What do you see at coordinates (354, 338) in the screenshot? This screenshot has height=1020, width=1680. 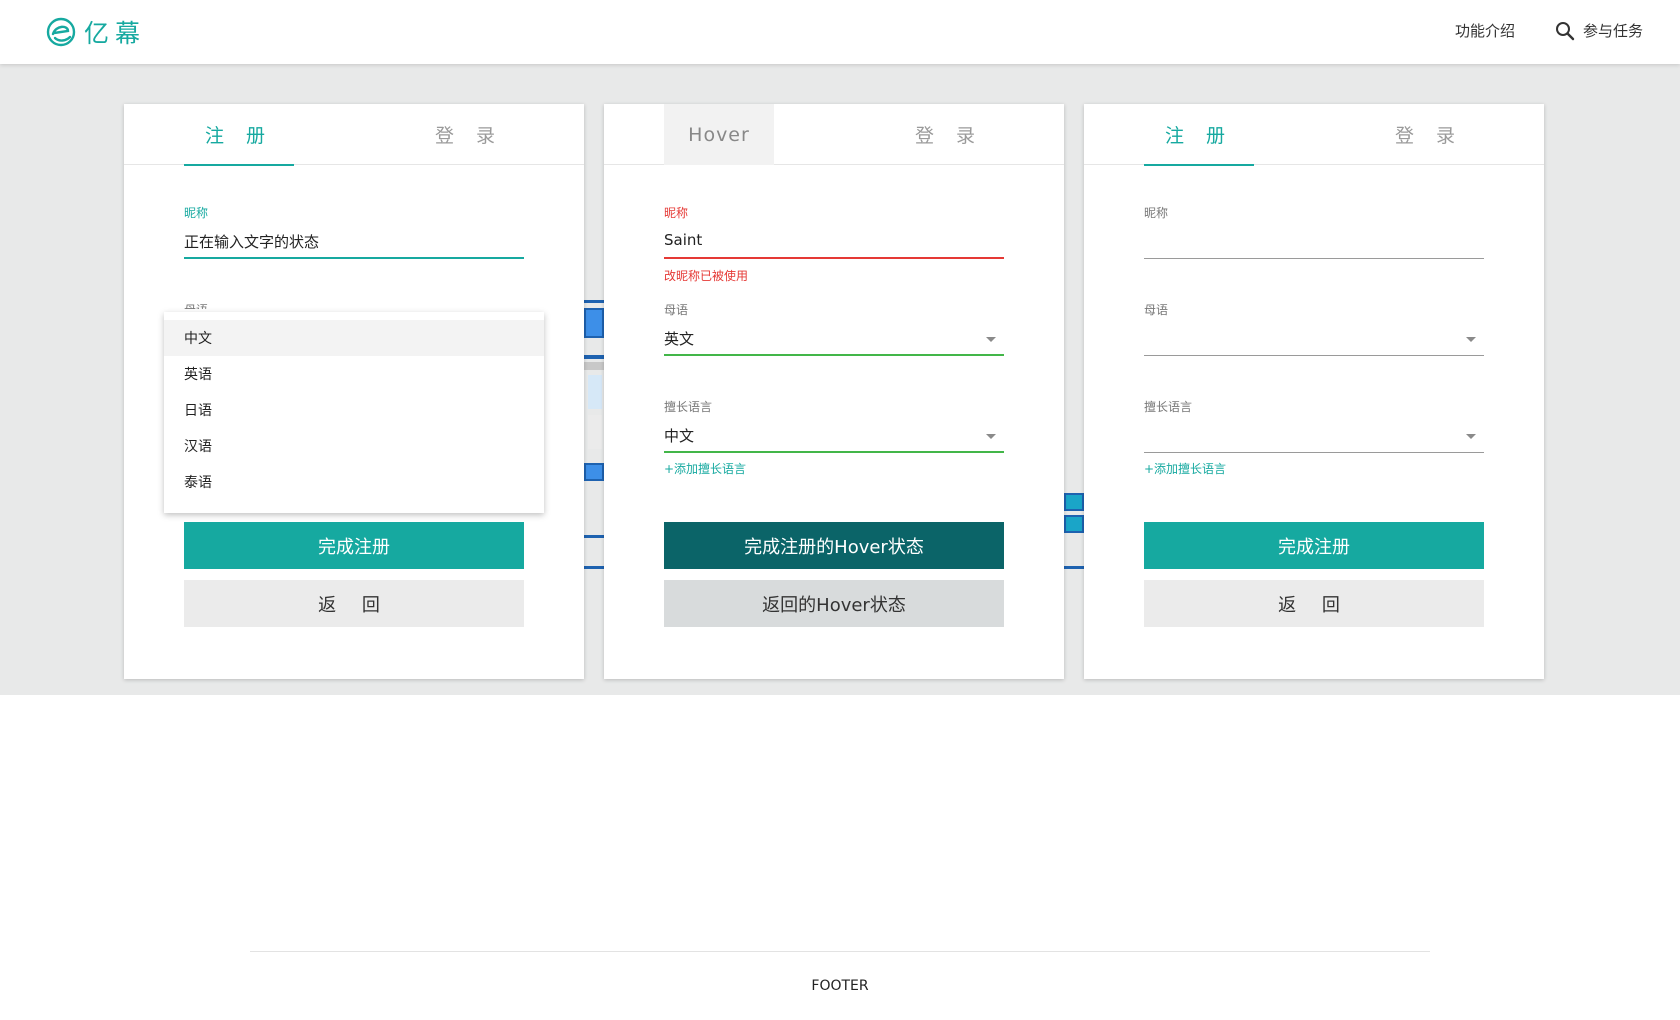 I see `dropdown-option: 中文` at bounding box center [354, 338].